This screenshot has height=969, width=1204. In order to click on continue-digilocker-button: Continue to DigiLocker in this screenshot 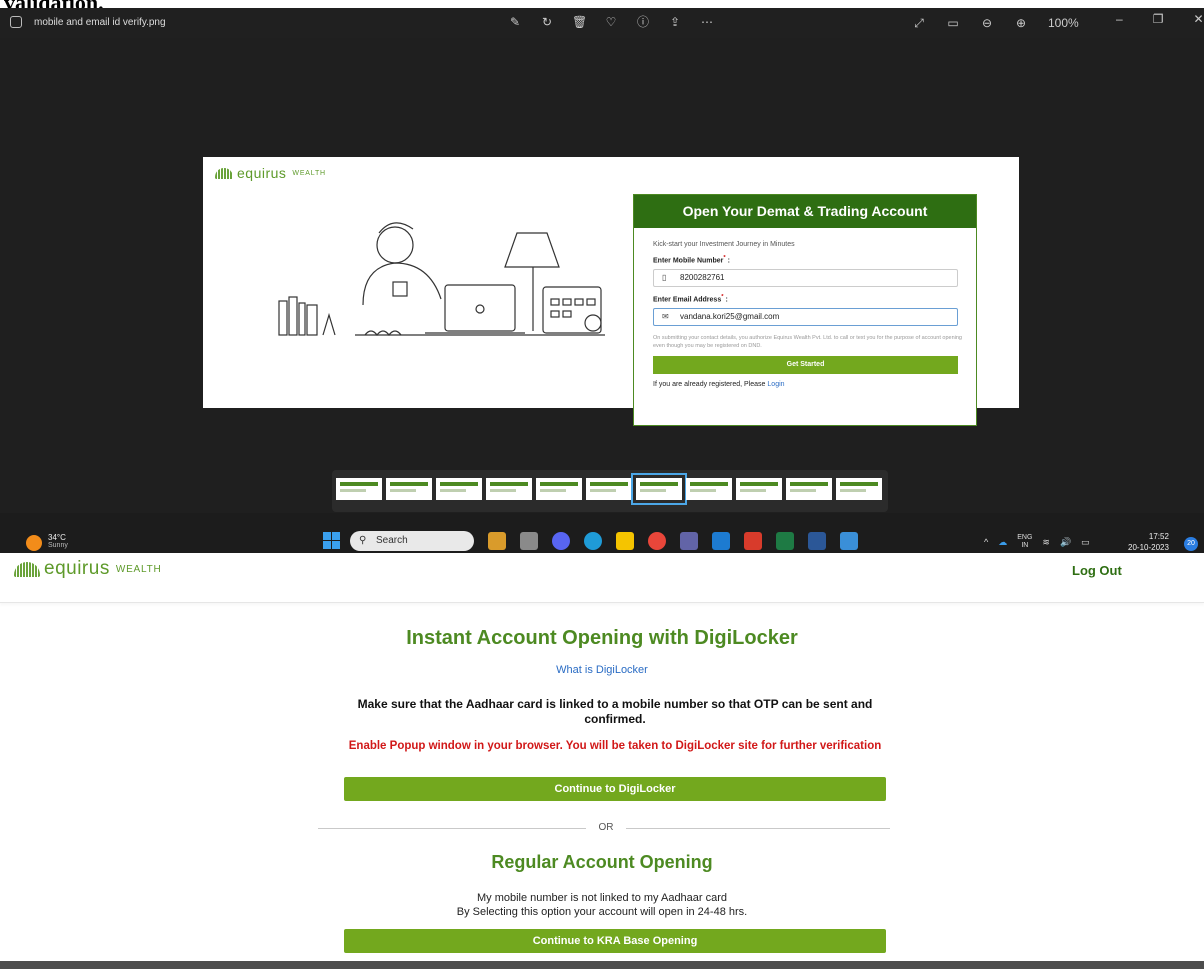, I will do `click(615, 789)`.